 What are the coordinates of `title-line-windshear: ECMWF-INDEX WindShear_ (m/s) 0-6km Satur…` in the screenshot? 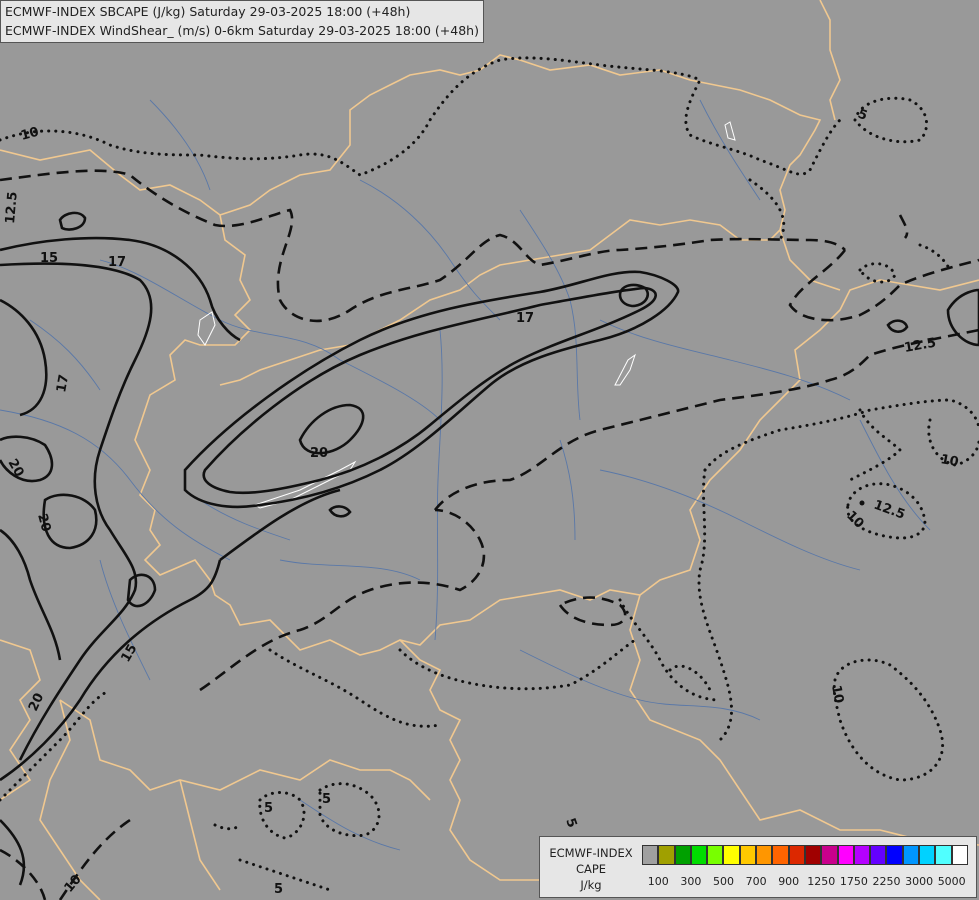 It's located at (242, 30).